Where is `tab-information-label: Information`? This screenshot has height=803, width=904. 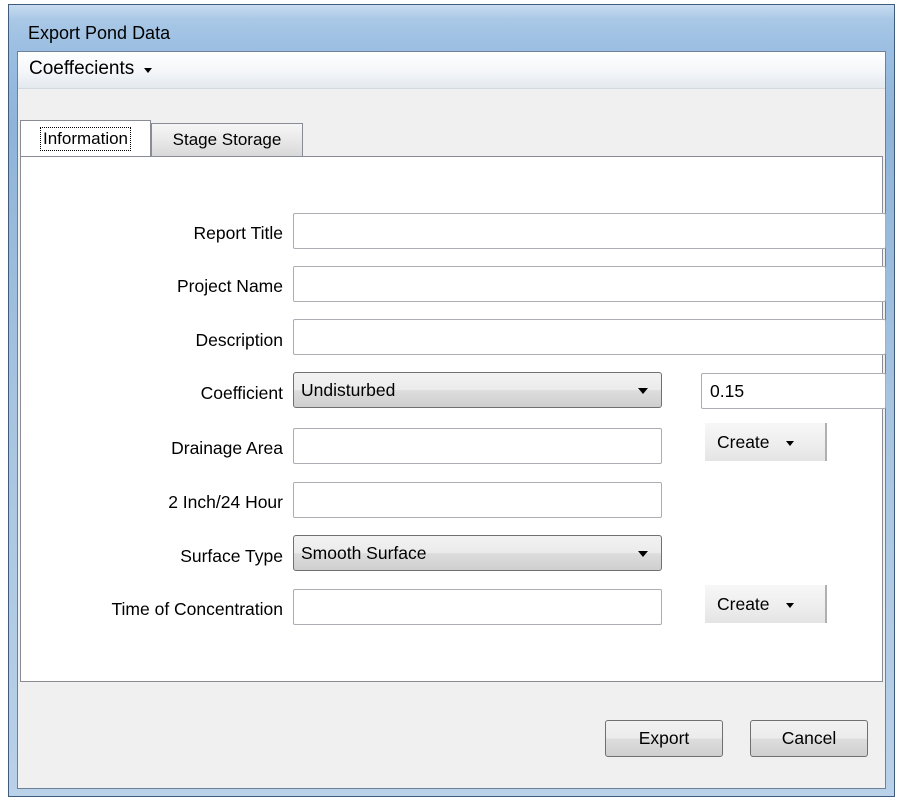 tab-information-label: Information is located at coordinates (85, 138).